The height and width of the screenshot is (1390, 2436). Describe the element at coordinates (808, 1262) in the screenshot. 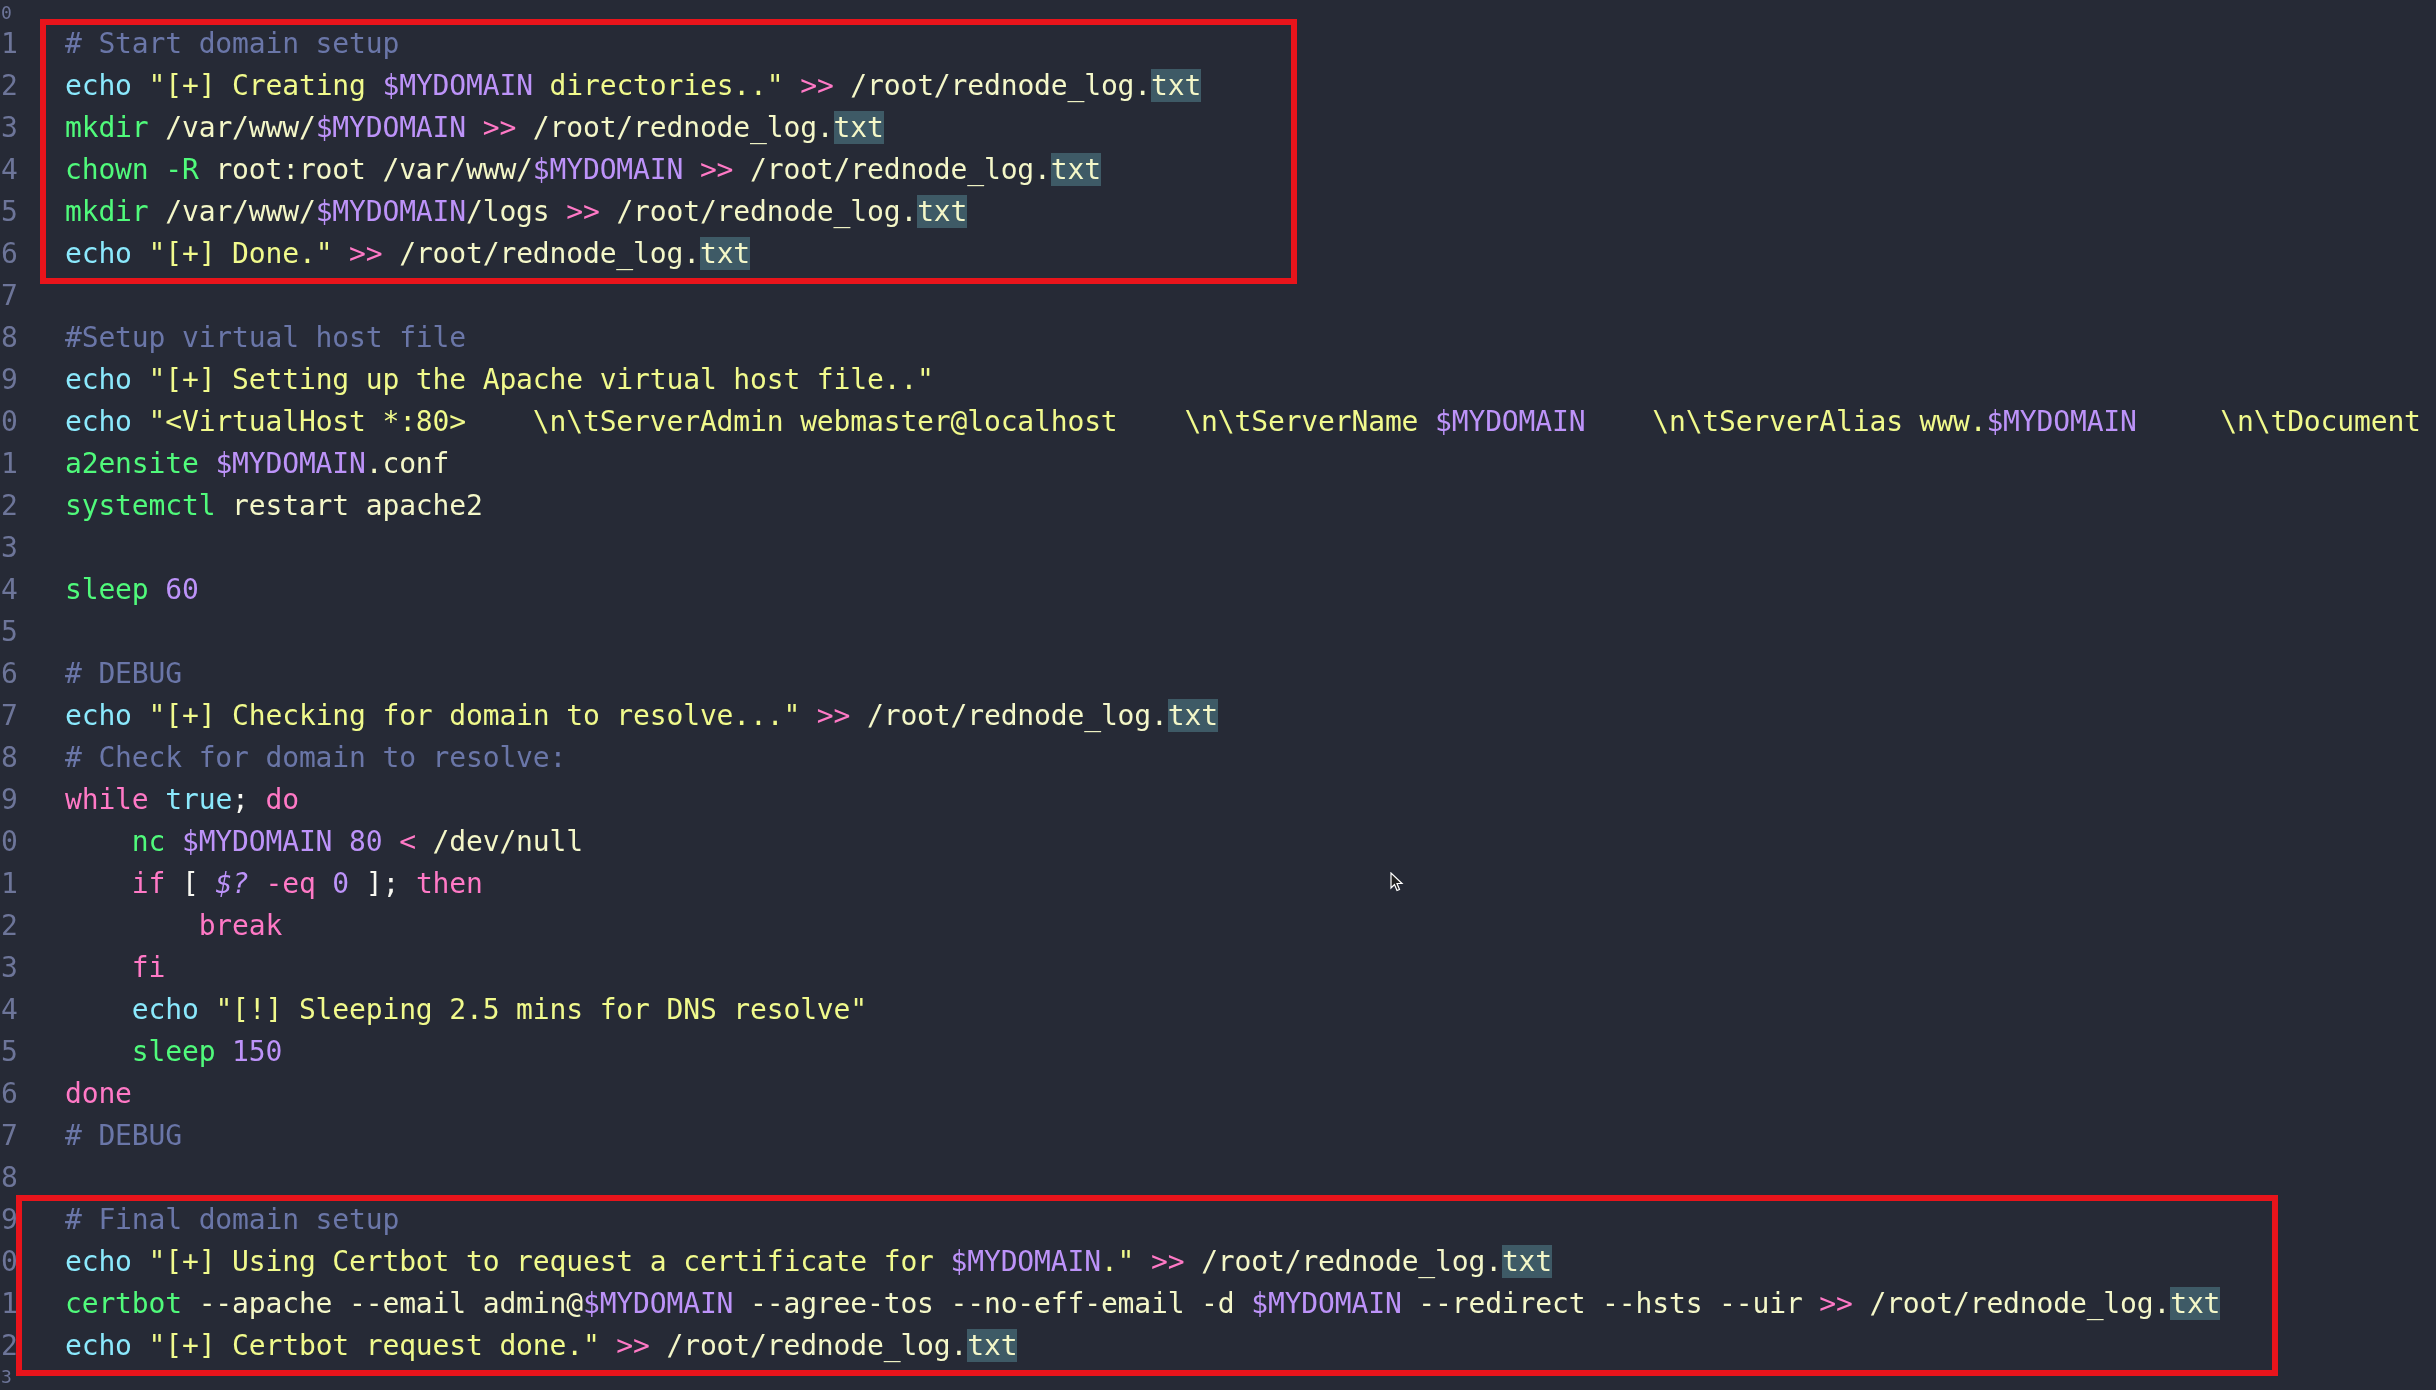

I see `code-line: echo "[+] Using Certbot to request a certificate for $MYDOMAIN." >> /root/rednode_log.txt` at that location.